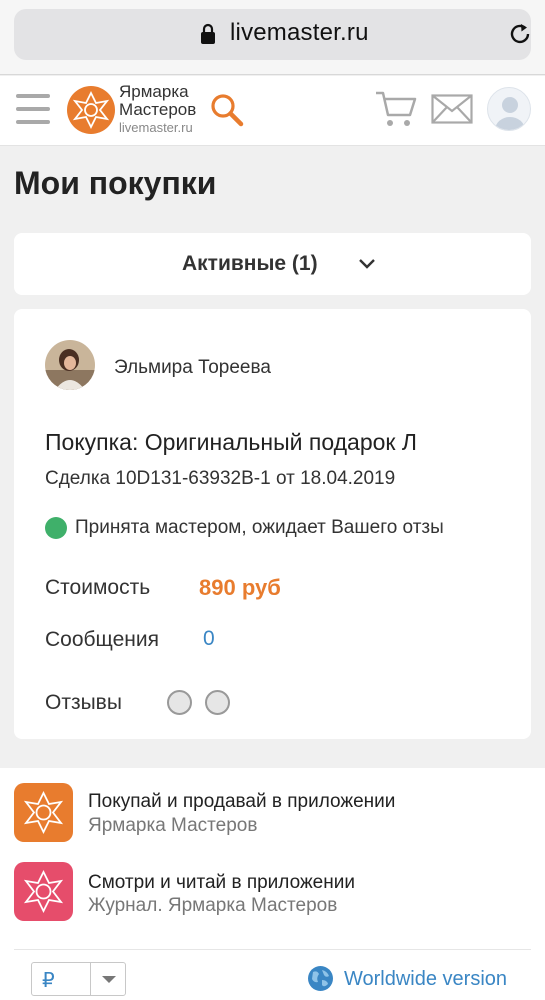 This screenshot has width=545, height=1000. Describe the element at coordinates (220, 478) in the screenshot. I see `deal-number: Сделка 10D131-63932B-1 от 18.04.2019` at that location.